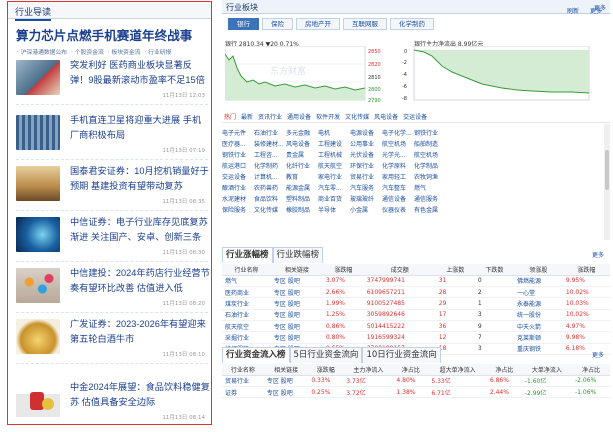  What do you see at coordinates (538, 326) in the screenshot?
I see `table-cell: 中天火箭` at bounding box center [538, 326].